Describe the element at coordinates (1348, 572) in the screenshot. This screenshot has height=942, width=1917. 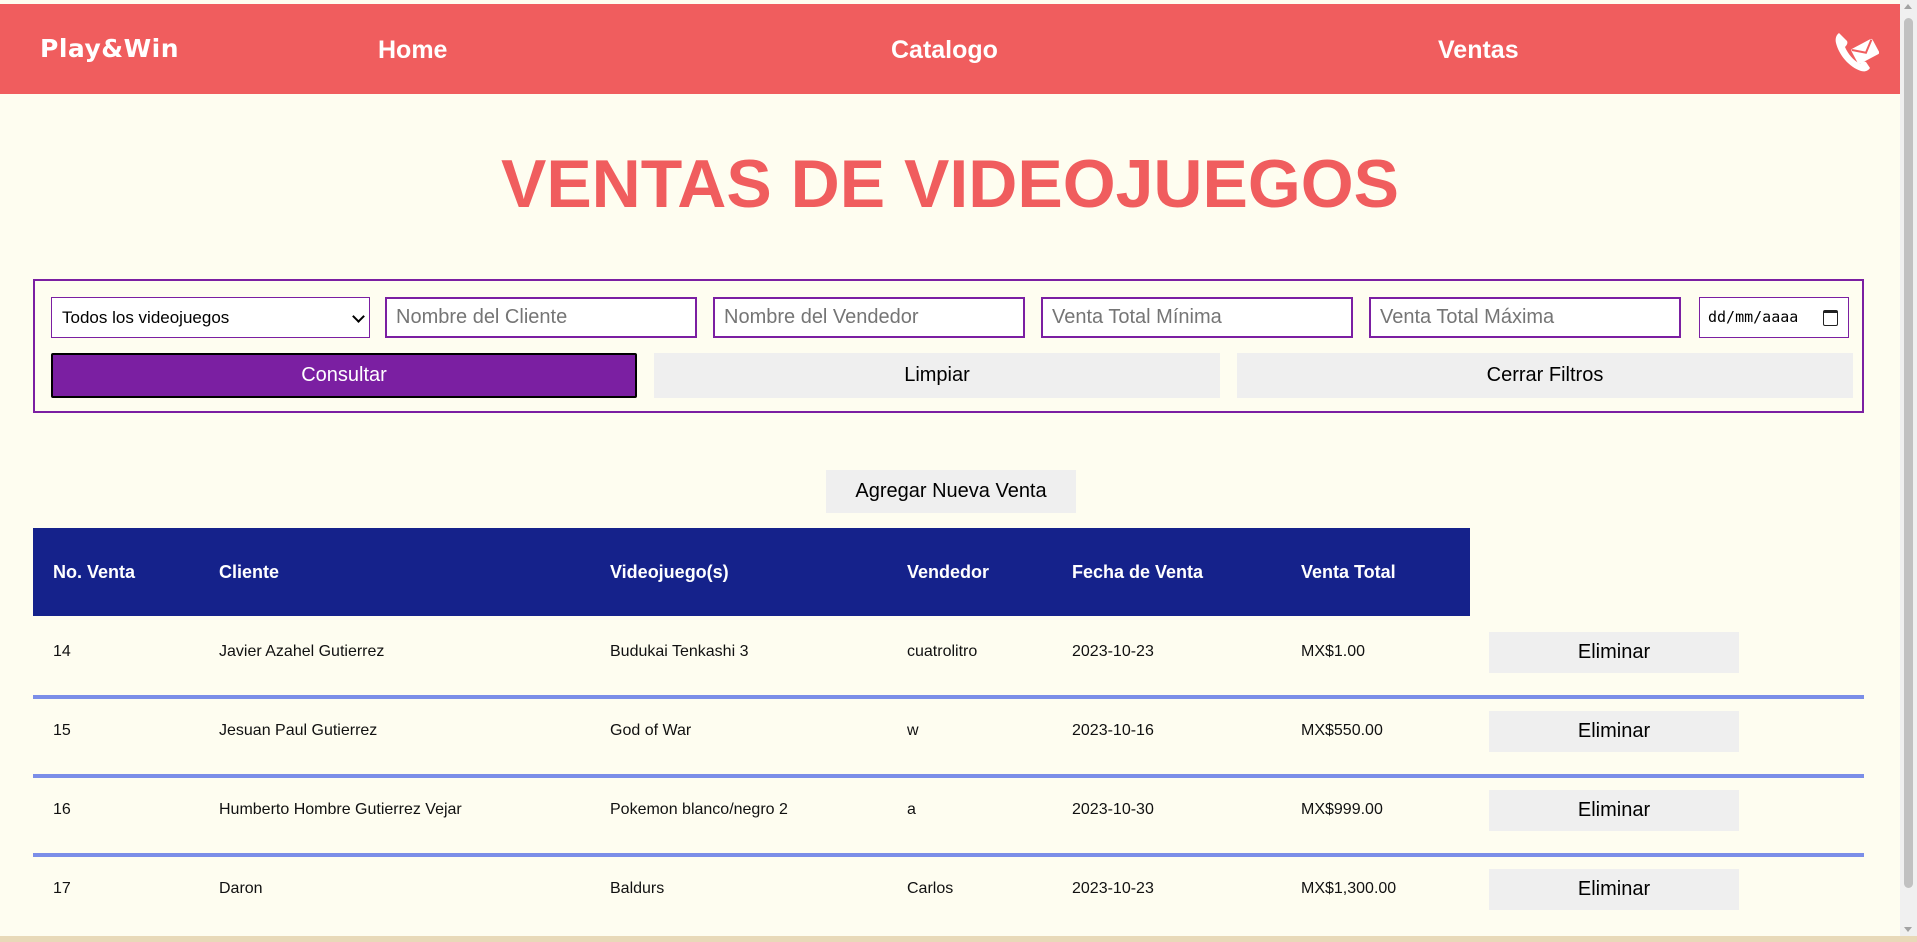
I see `header-venta-total: Venta Total` at that location.